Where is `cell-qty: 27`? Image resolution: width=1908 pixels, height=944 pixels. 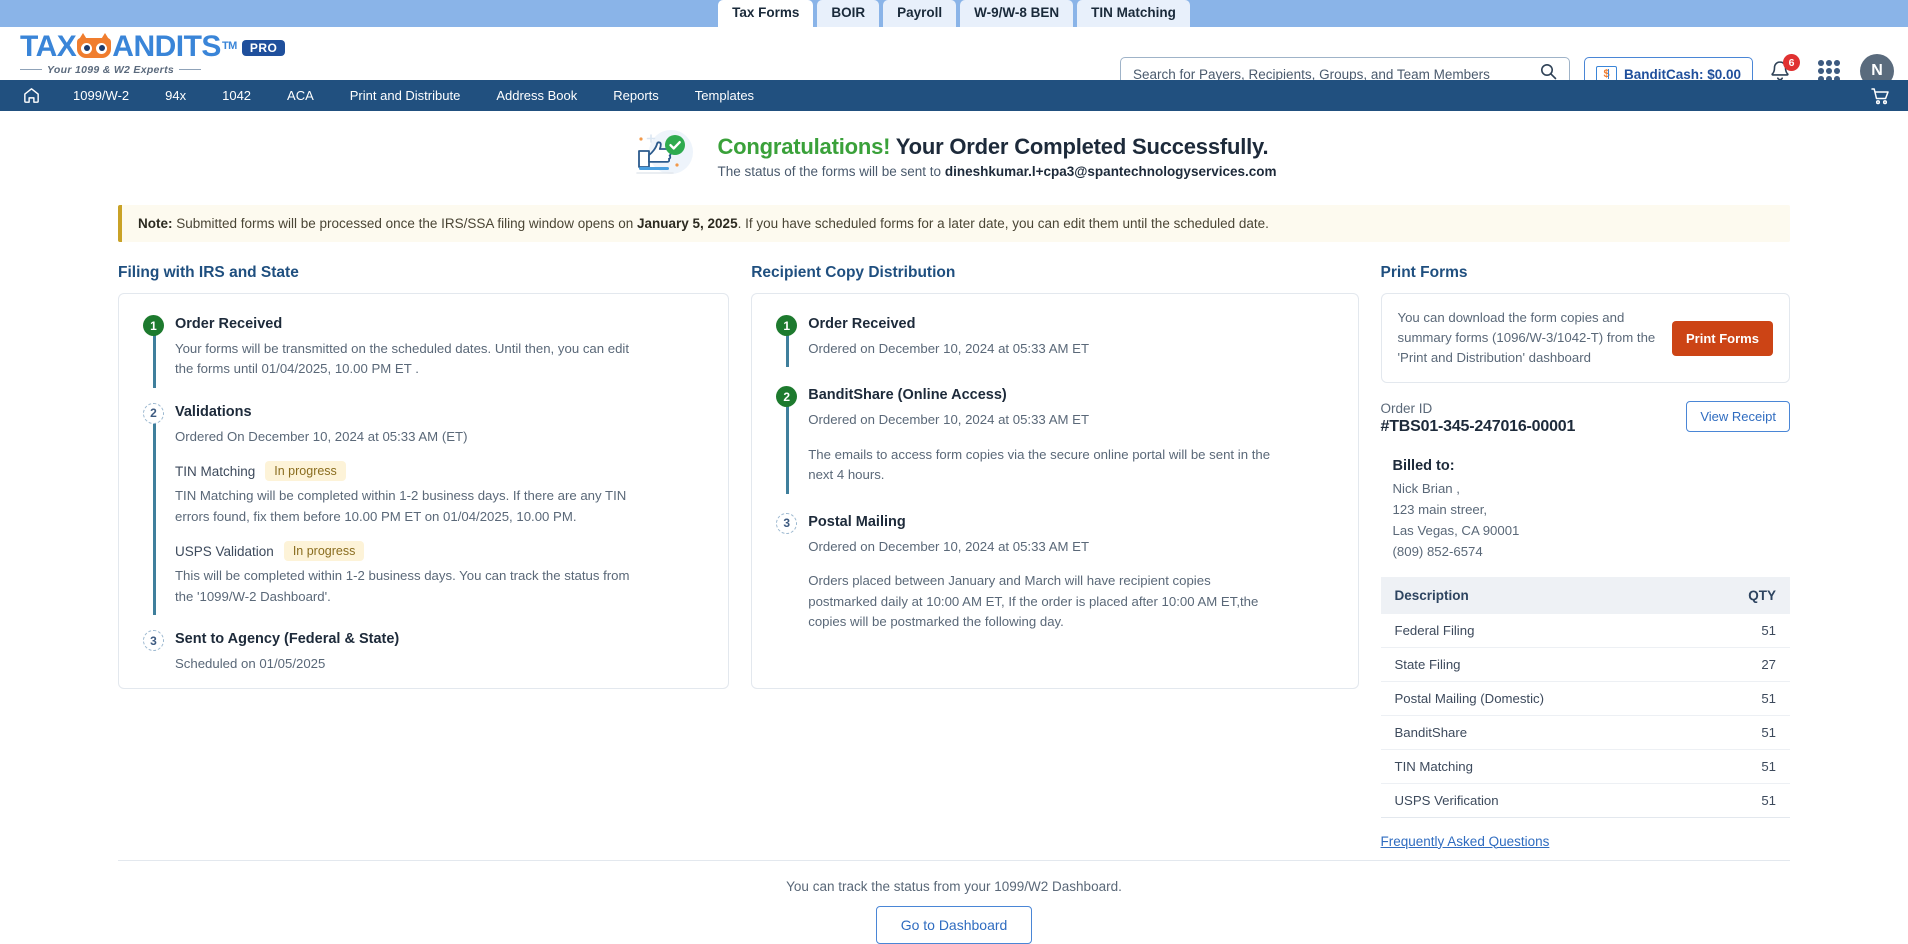 cell-qty: 27 is located at coordinates (1741, 664).